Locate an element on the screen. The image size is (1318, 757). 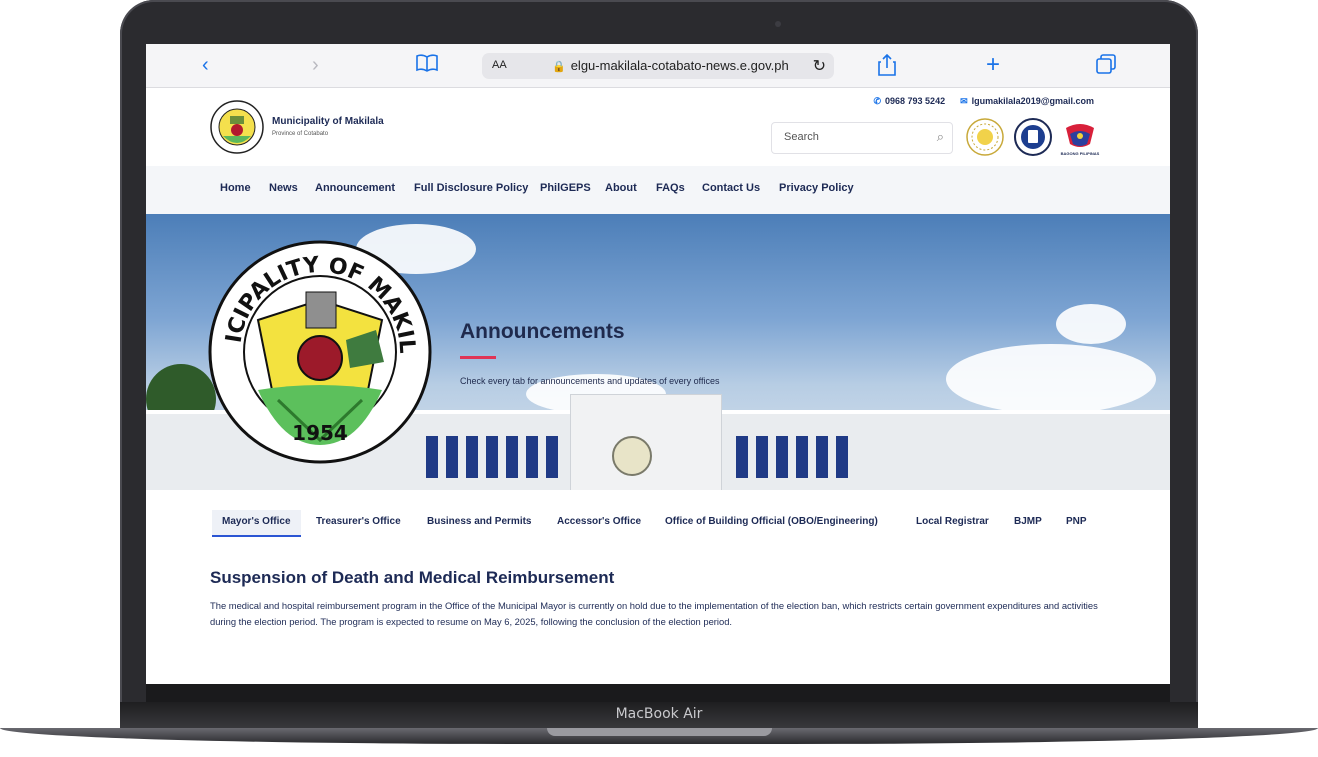
tab-pnp: PNP is located at coordinates (1076, 521).